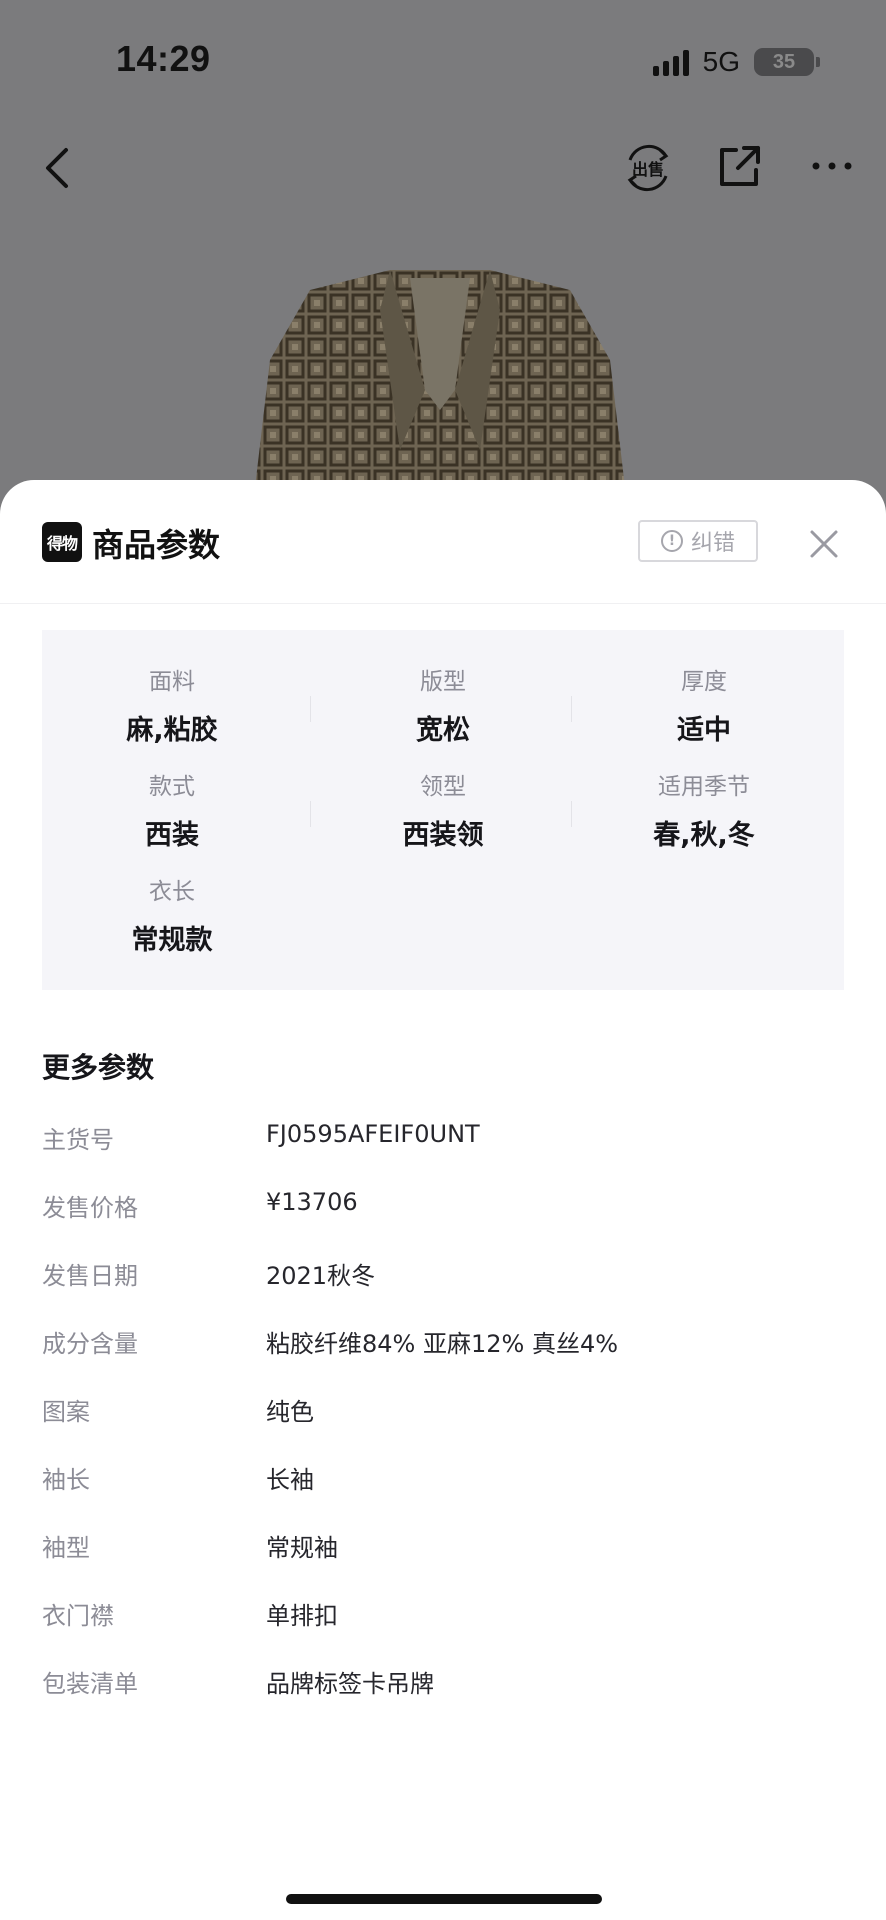  I want to click on param-label: 发售价格, so click(90, 1208).